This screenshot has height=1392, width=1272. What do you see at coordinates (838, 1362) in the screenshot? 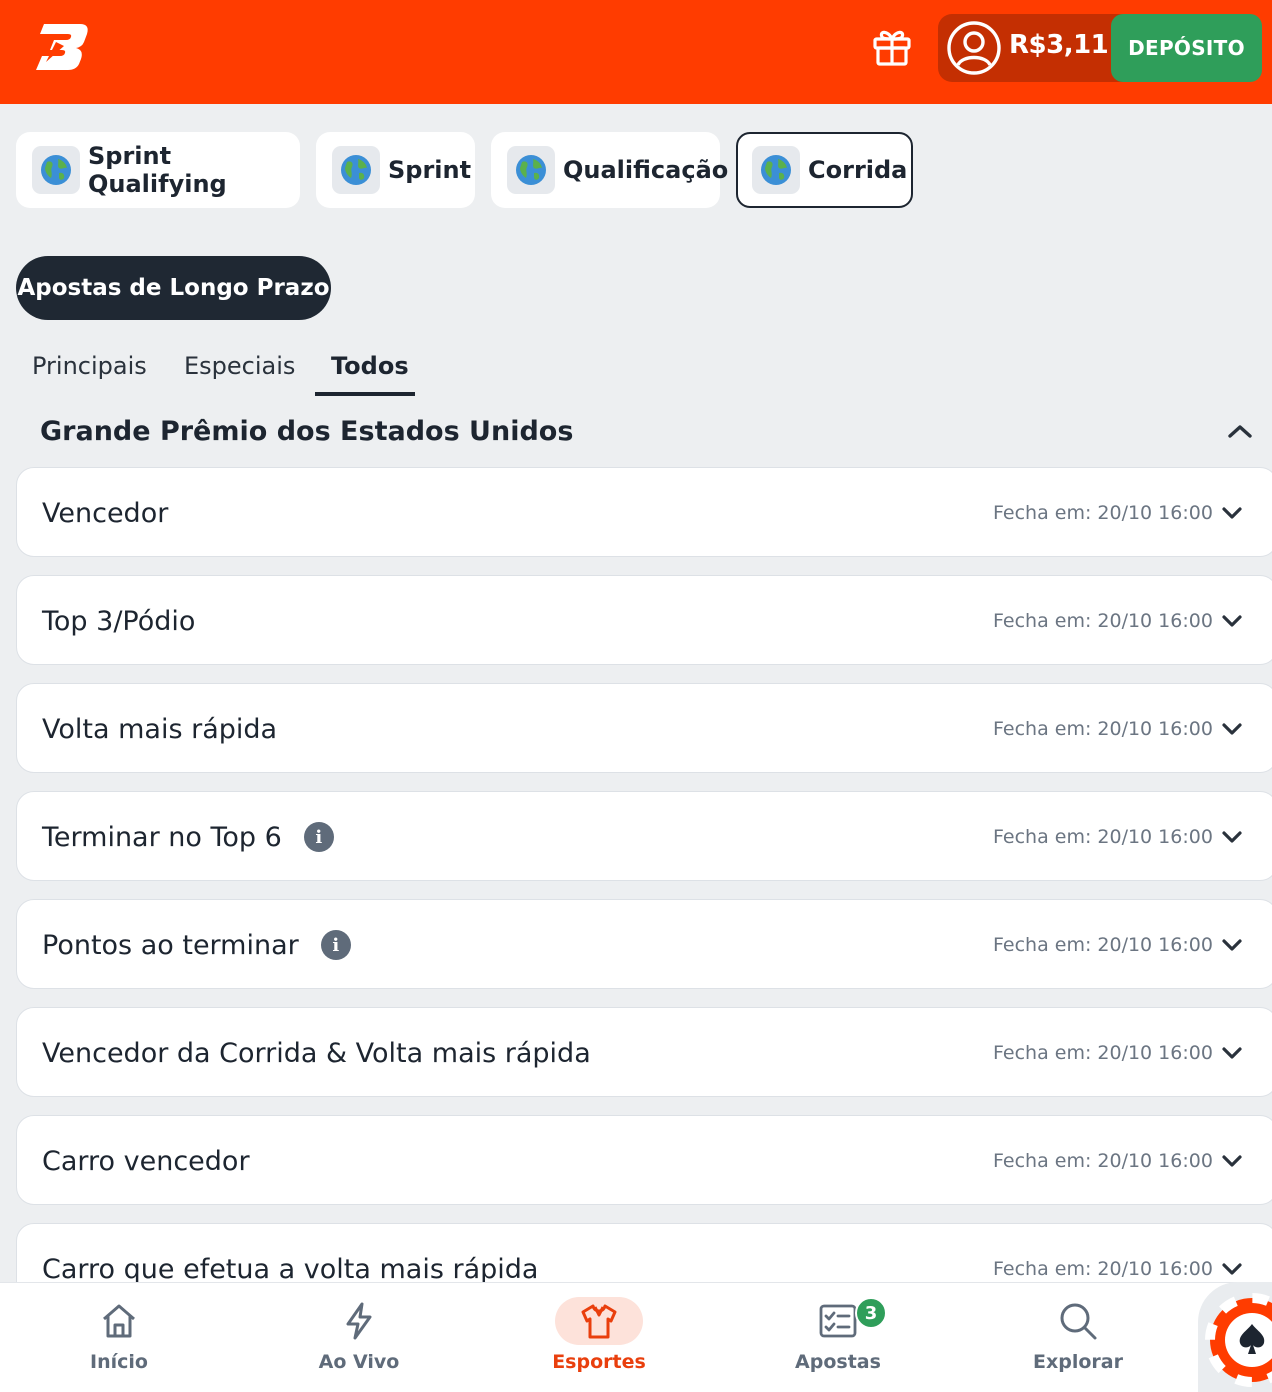
I see `nav-label: Apostas` at bounding box center [838, 1362].